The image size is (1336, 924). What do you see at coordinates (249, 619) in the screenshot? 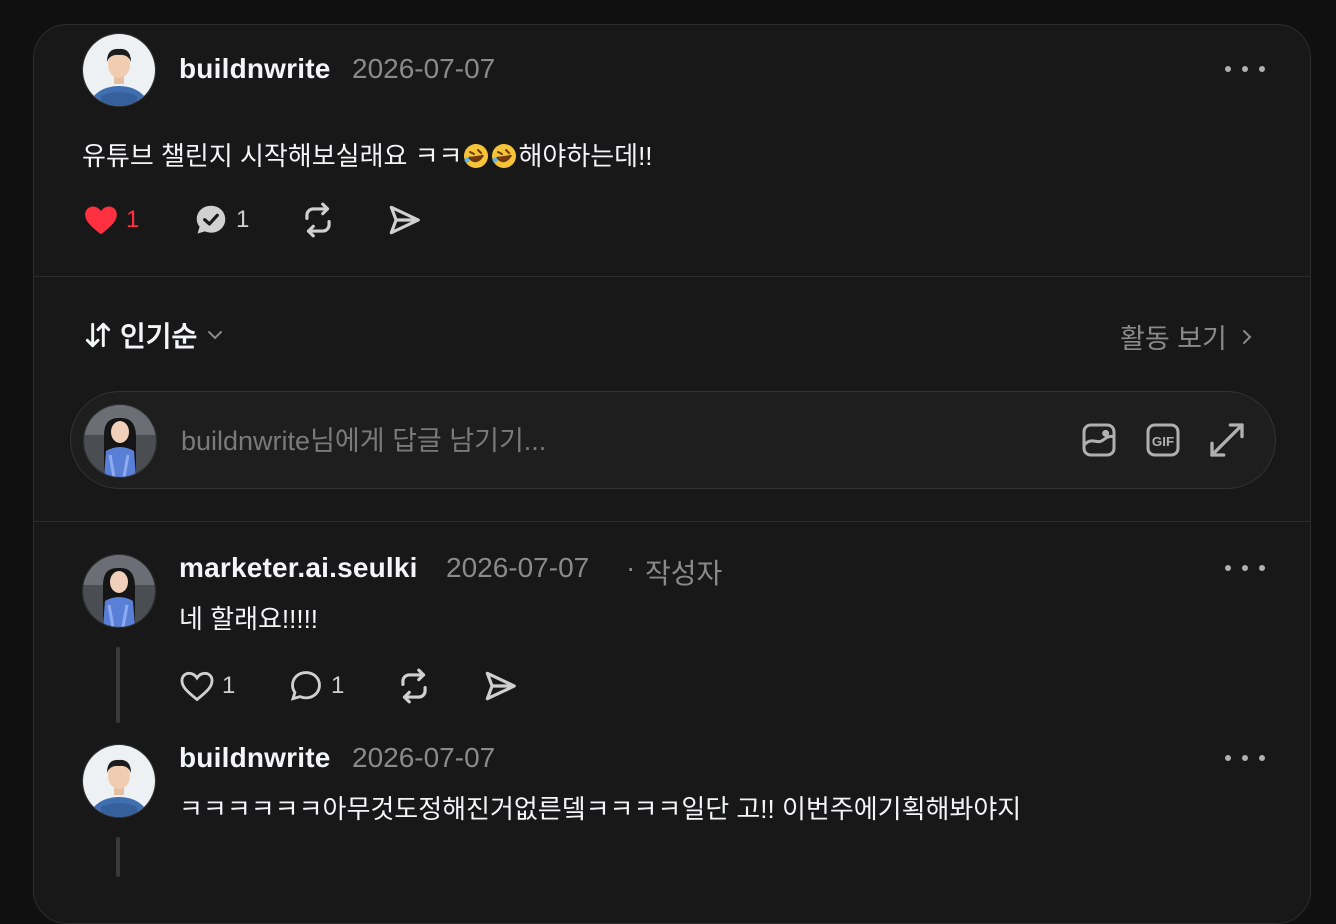
I see `comment-text: 네 할래요!!!!!` at bounding box center [249, 619].